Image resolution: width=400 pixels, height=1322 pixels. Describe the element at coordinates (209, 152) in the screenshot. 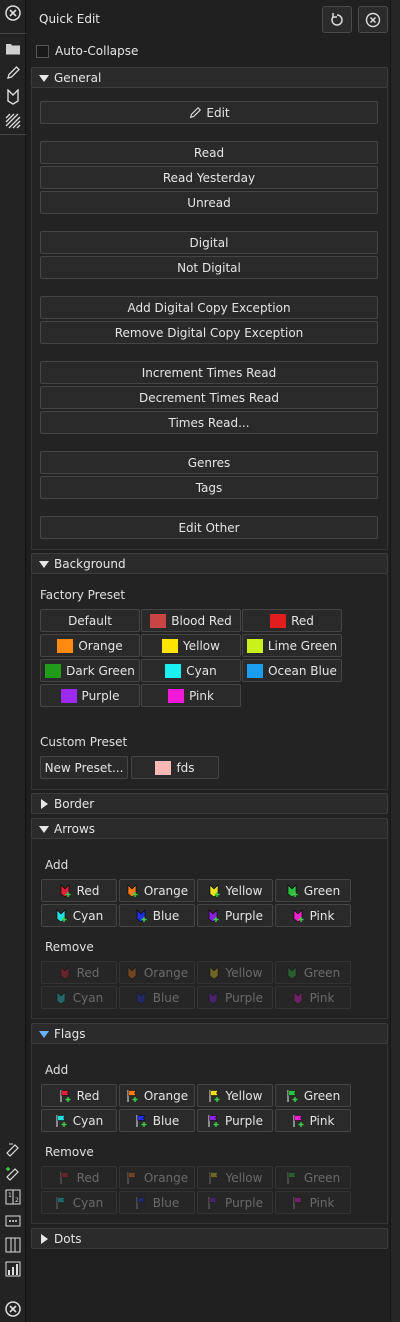

I see `read-button: Read` at that location.